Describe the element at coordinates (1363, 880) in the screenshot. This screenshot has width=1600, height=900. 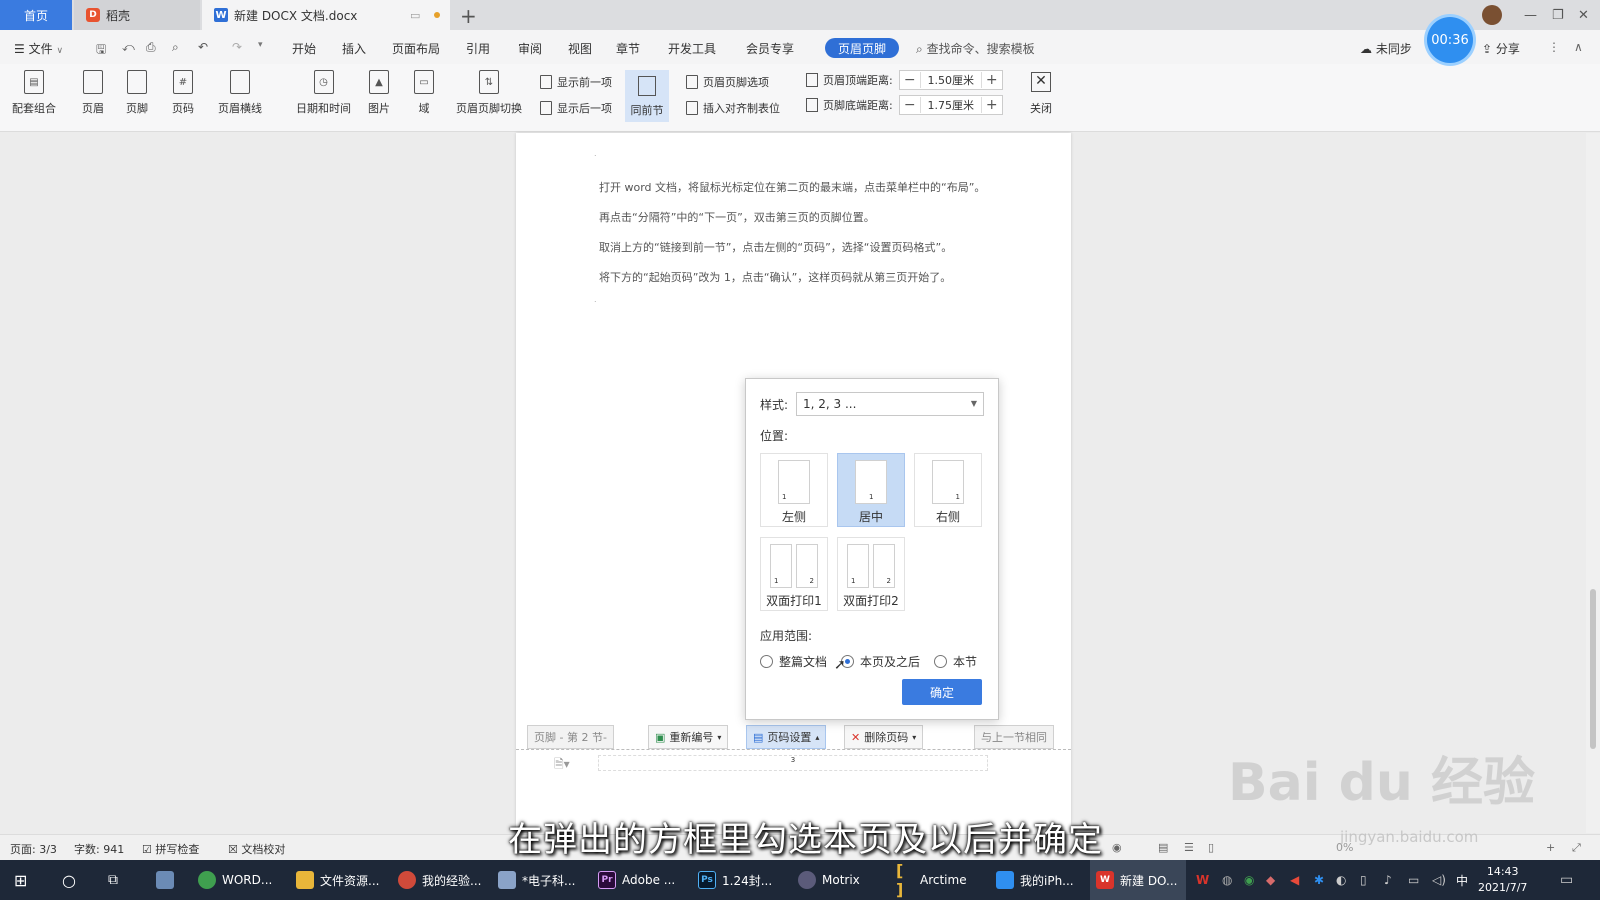
I see `usb-icon: ▯` at that location.